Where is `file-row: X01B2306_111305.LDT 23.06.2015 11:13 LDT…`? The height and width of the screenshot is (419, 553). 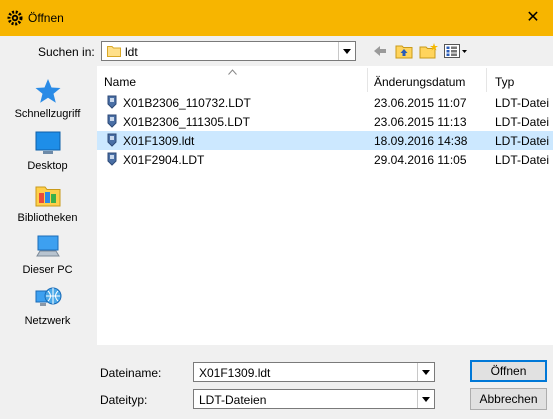 file-row: X01B2306_111305.LDT 23.06.2015 11:13 LDT… is located at coordinates (325, 121).